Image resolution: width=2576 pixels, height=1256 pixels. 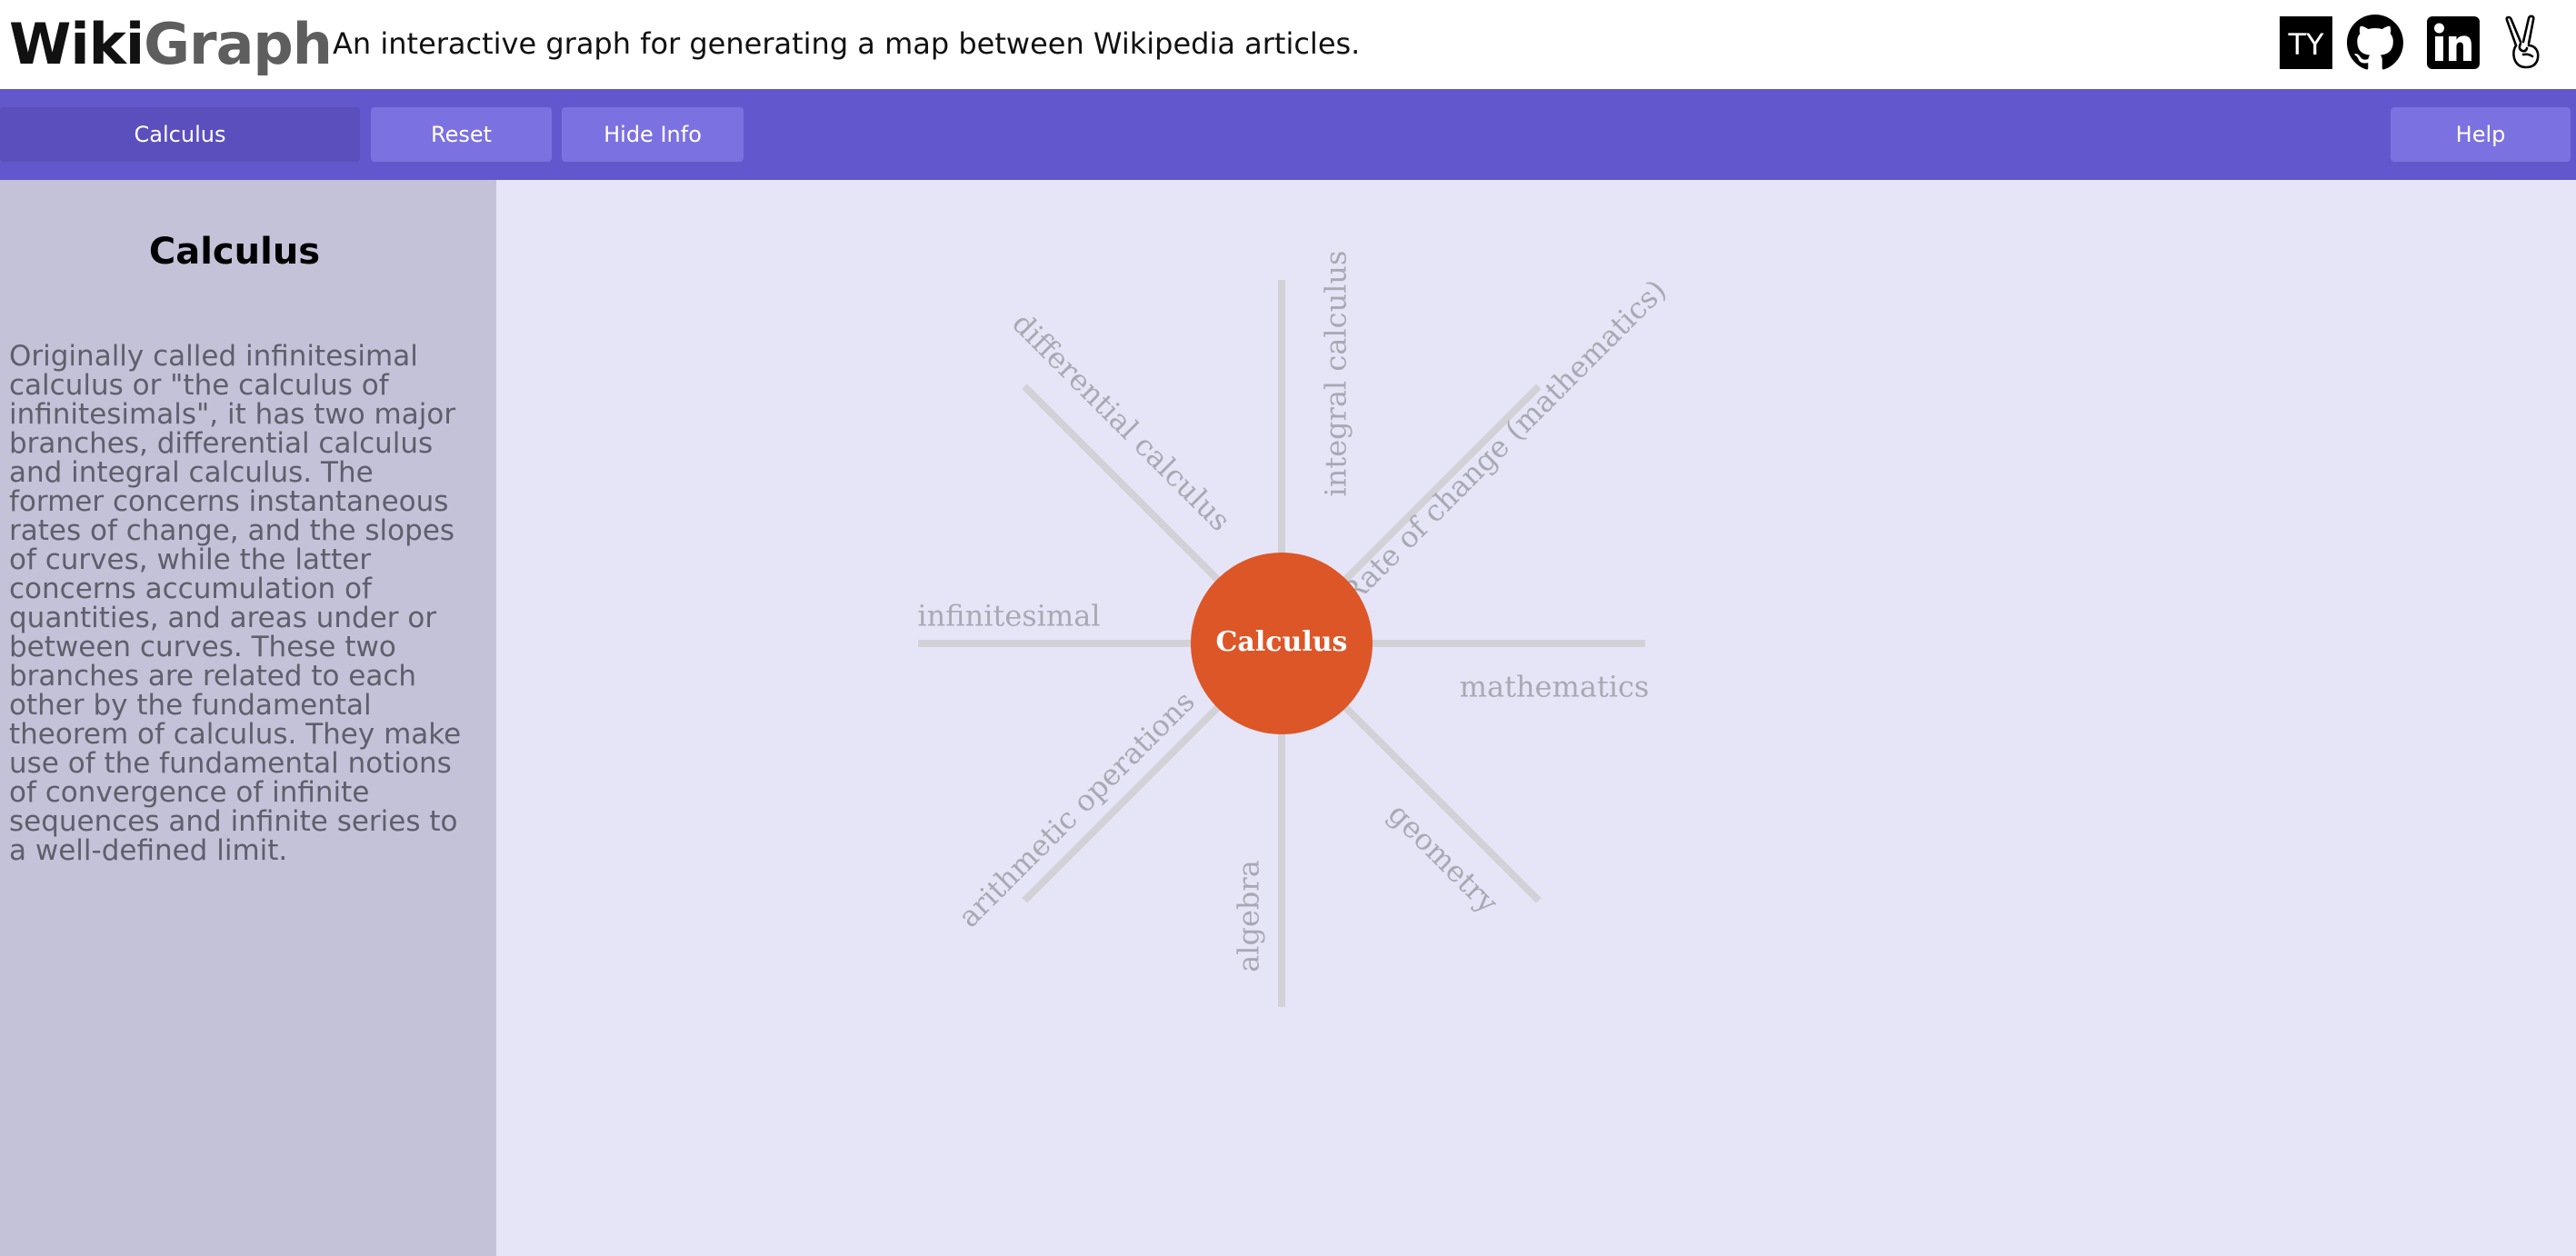 I want to click on ty-logo-text: TY, so click(x=2305, y=44).